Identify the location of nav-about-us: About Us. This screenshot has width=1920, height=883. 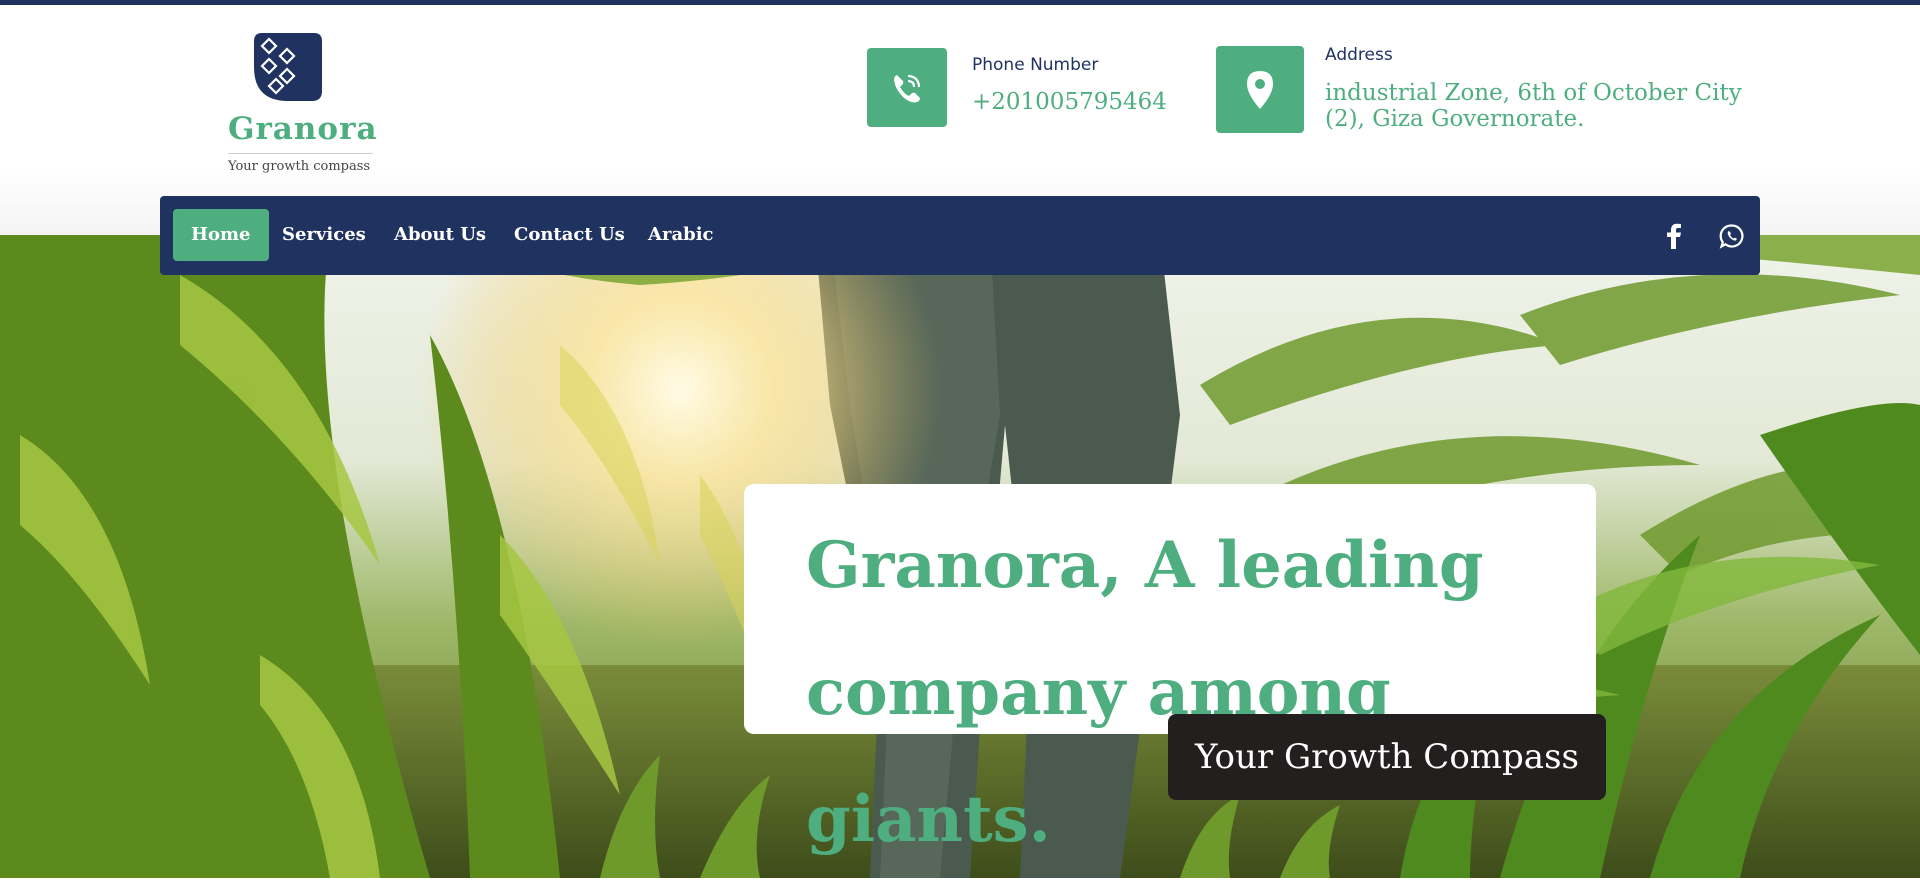
(440, 235).